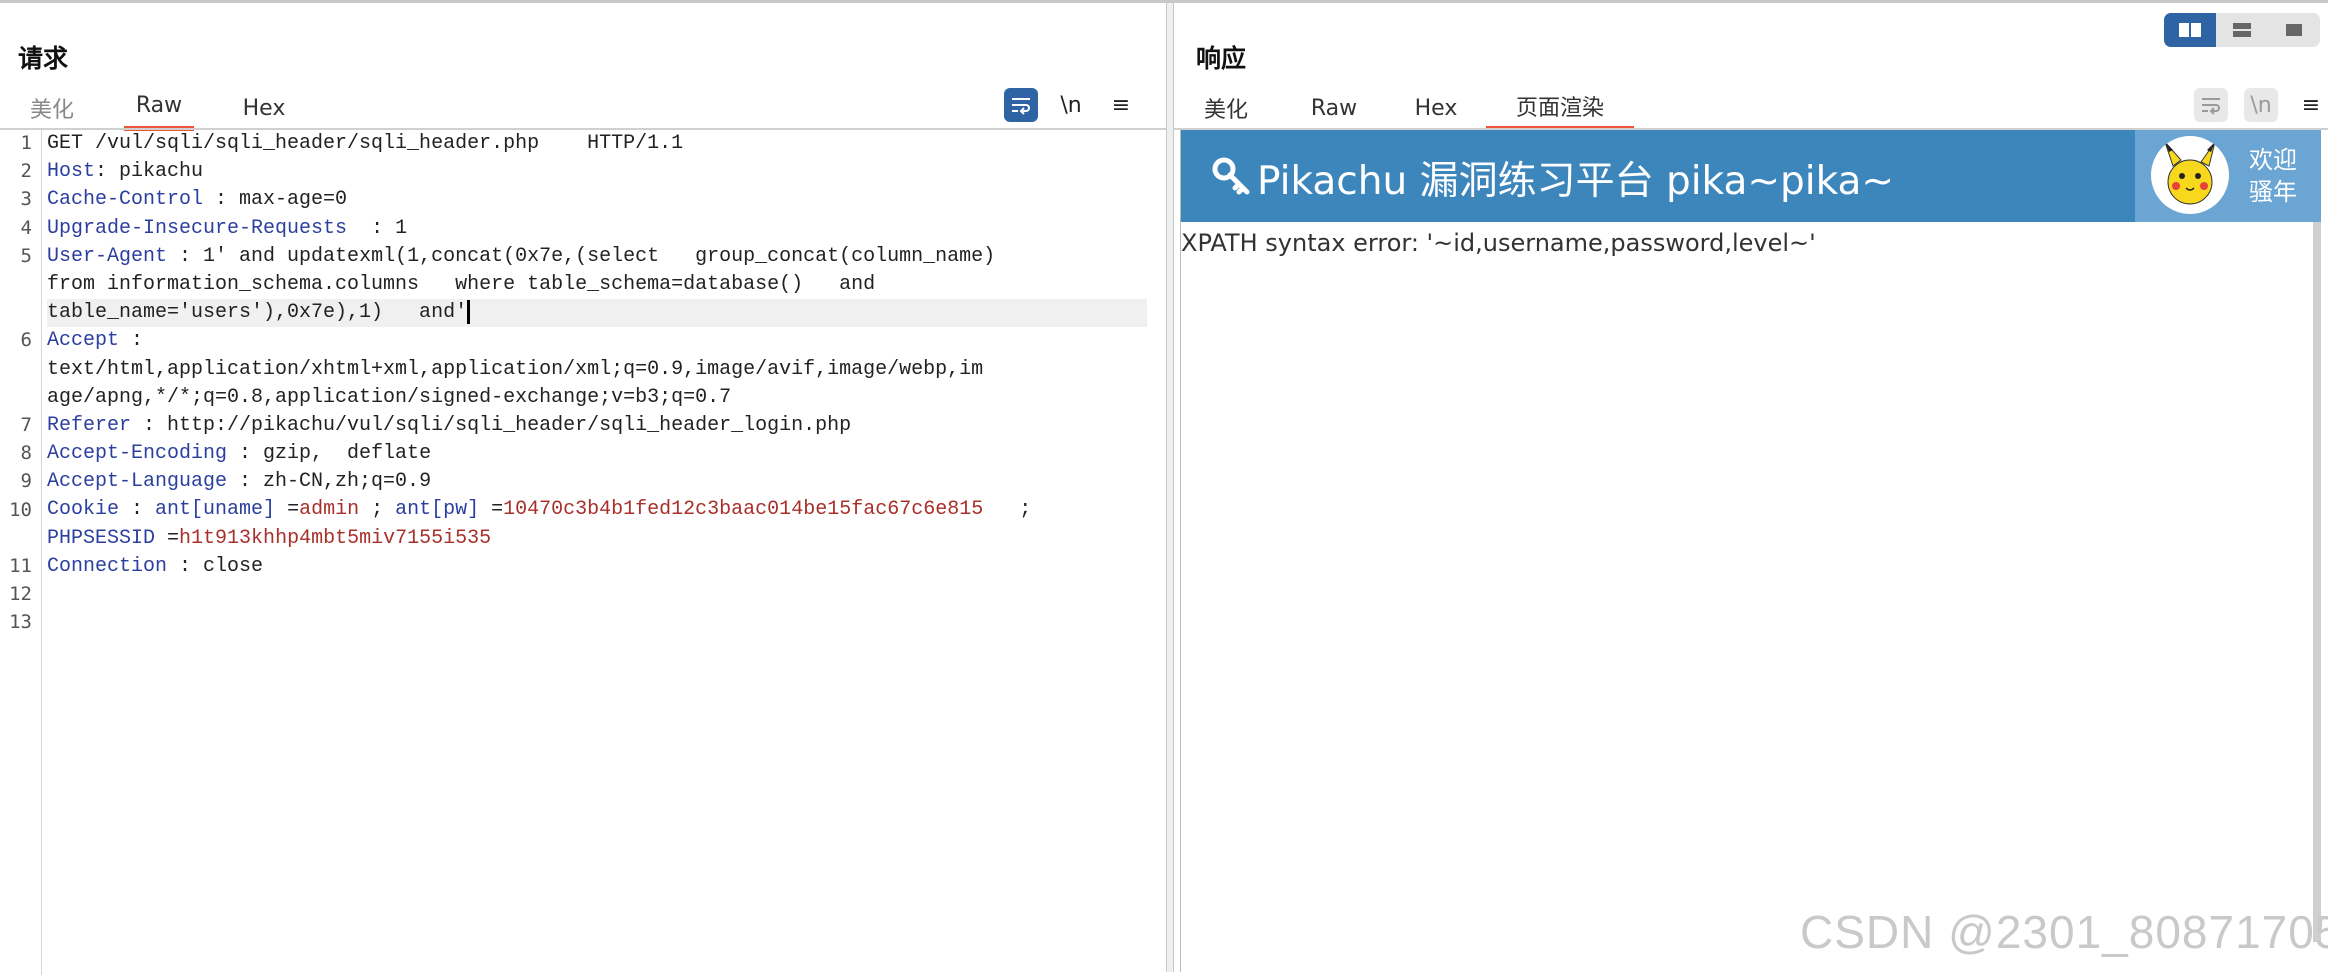  Describe the element at coordinates (437, 510) in the screenshot. I see `header-key: ant[pw]` at that location.